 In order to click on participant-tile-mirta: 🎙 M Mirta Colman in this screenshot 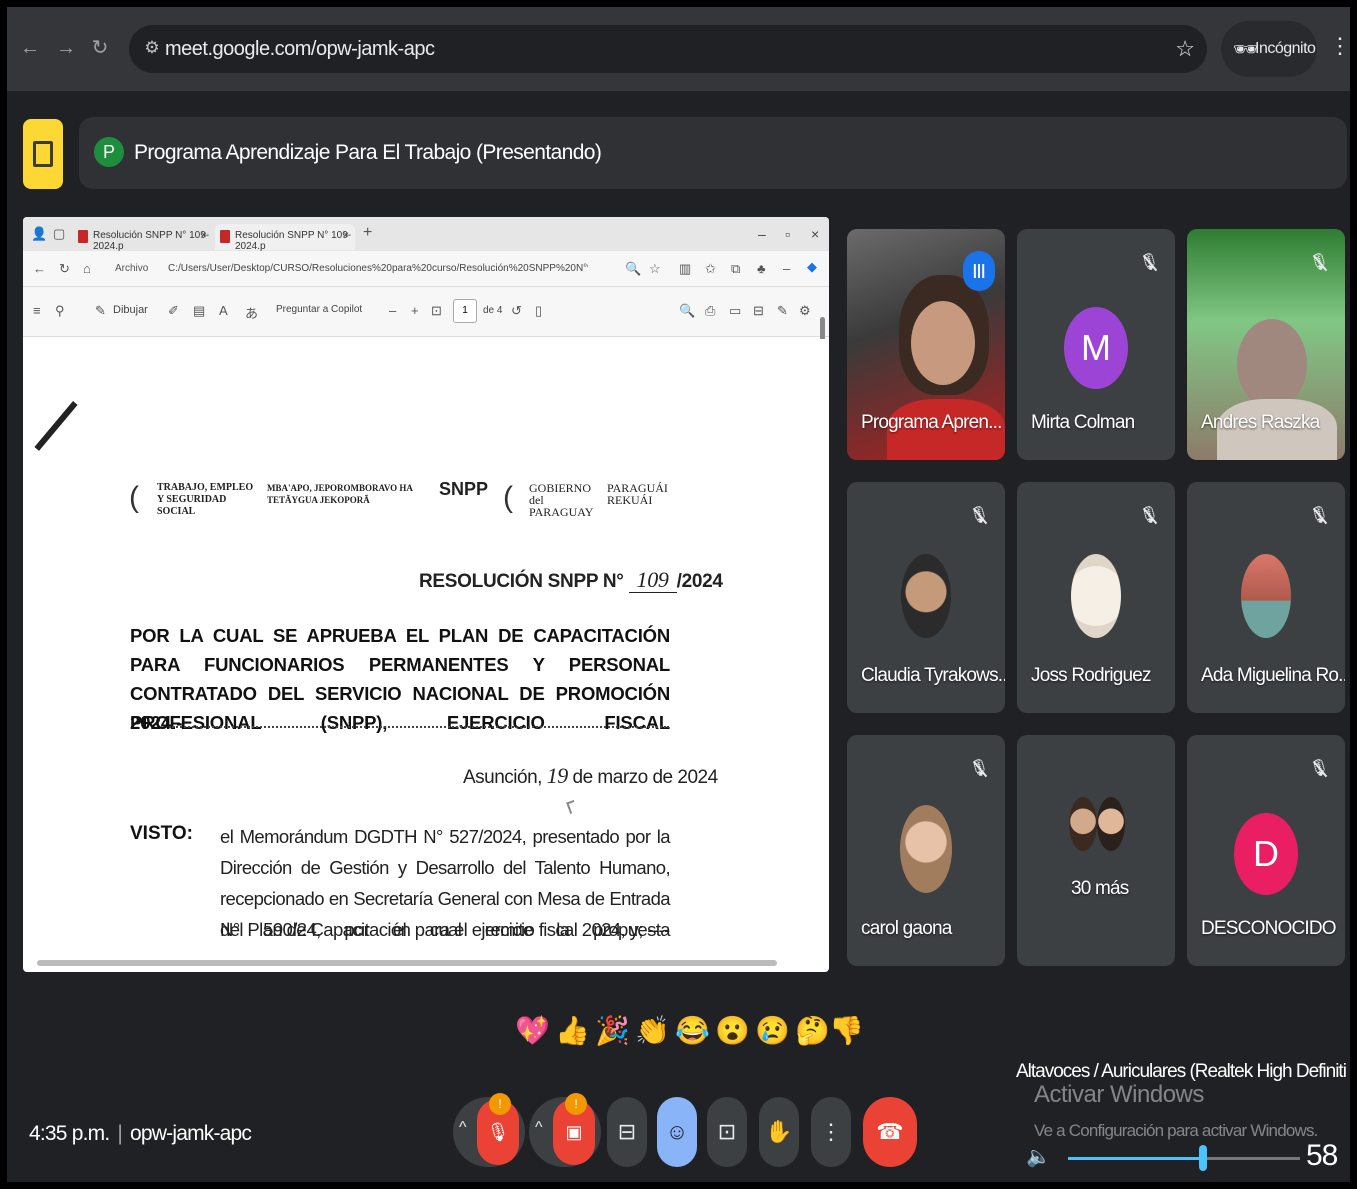, I will do `click(1096, 344)`.